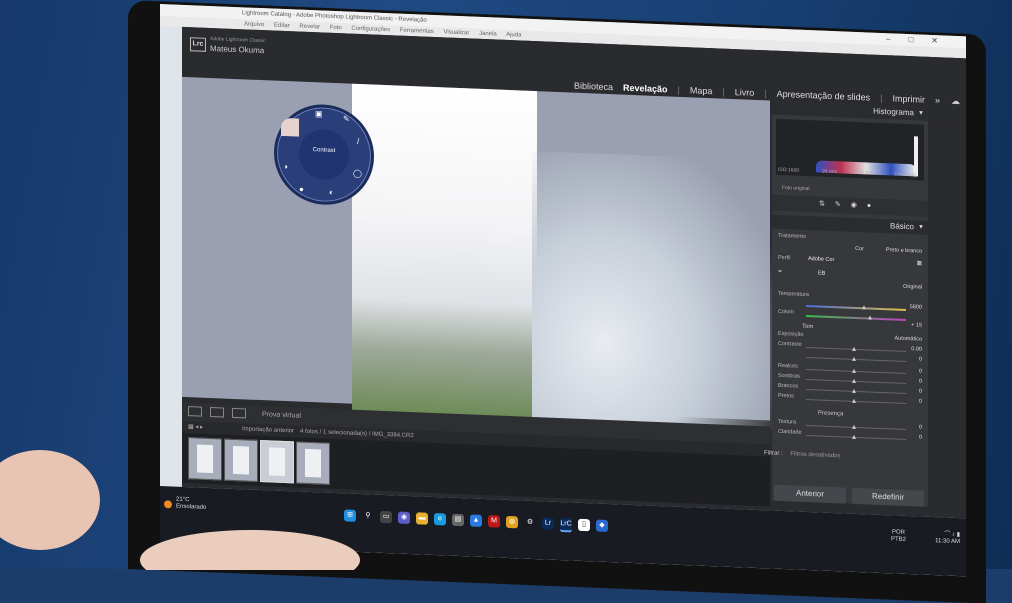  I want to click on blacks-slider, so click(856, 401).